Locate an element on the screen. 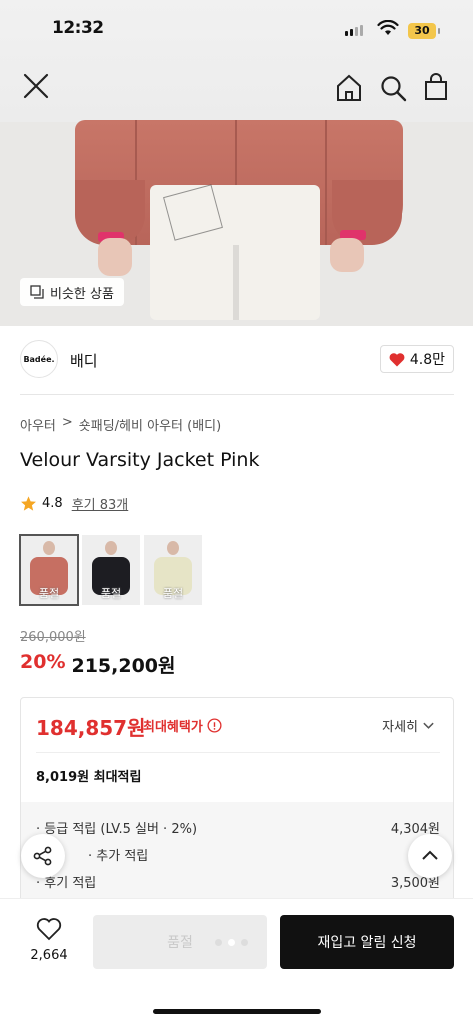 This screenshot has width=473, height=1024. info-icon is located at coordinates (214, 725).